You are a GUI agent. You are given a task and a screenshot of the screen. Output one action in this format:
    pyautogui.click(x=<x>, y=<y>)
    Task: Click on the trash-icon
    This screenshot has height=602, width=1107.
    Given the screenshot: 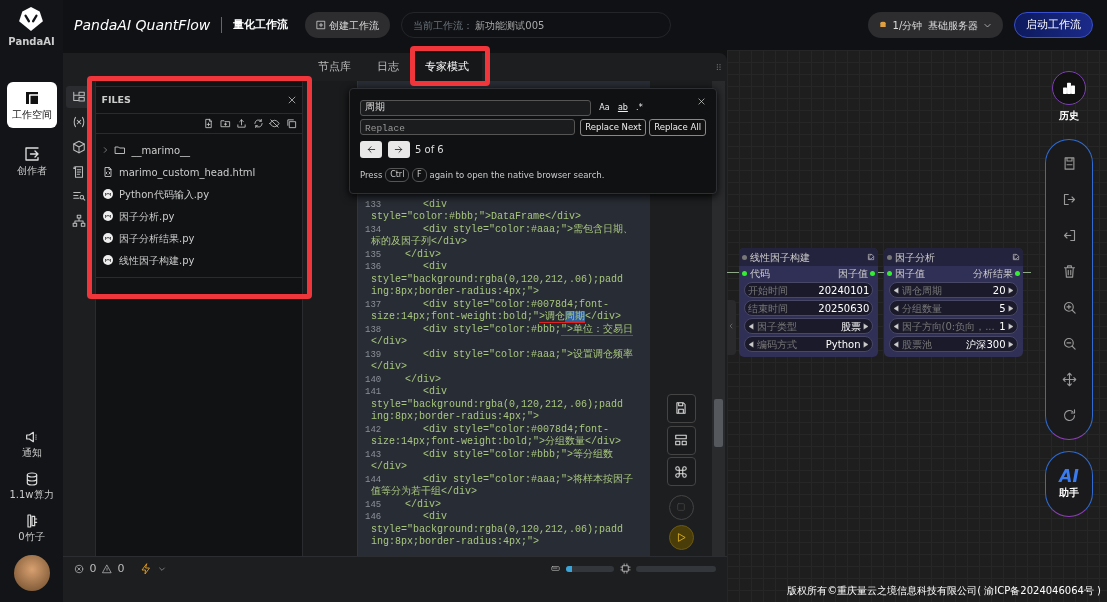 What is the action you would take?
    pyautogui.click(x=1069, y=272)
    